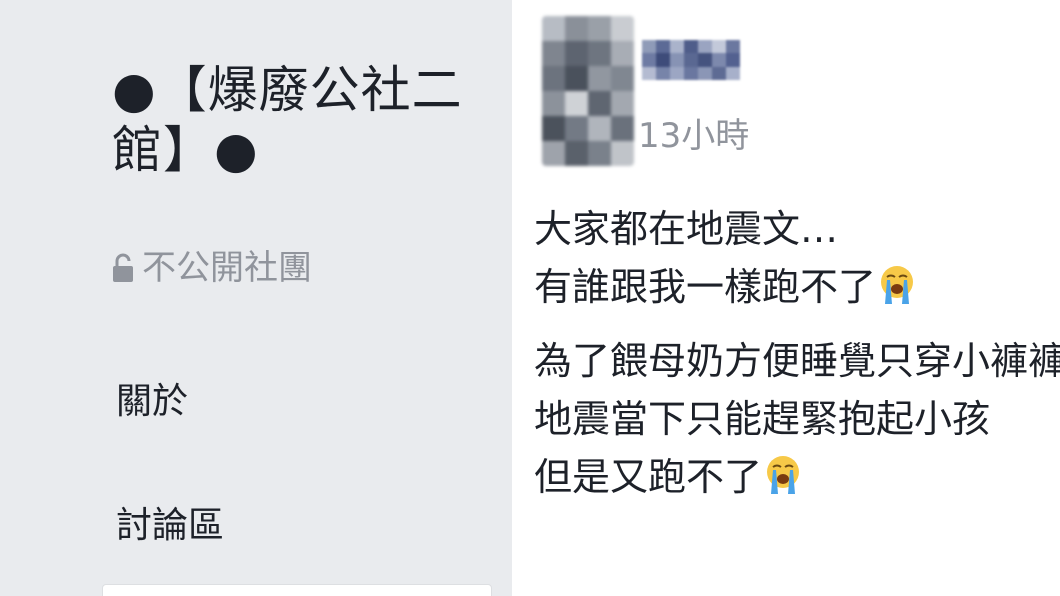 The image size is (1060, 596). I want to click on post-line-5: 但是又跑不了, so click(794, 477).